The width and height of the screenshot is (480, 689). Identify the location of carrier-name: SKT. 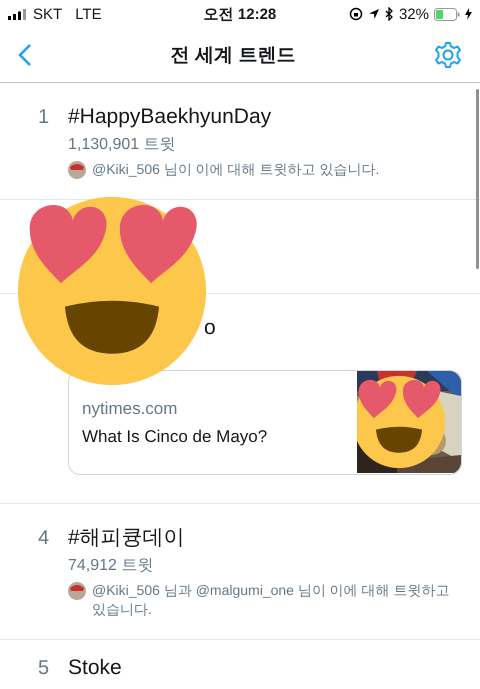
(47, 14).